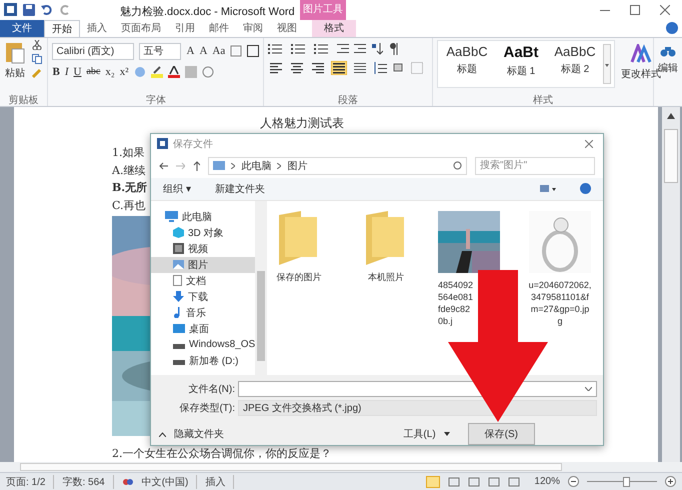  Describe the element at coordinates (338, 165) in the screenshot. I see `address-bar: 此电脑 图片` at that location.